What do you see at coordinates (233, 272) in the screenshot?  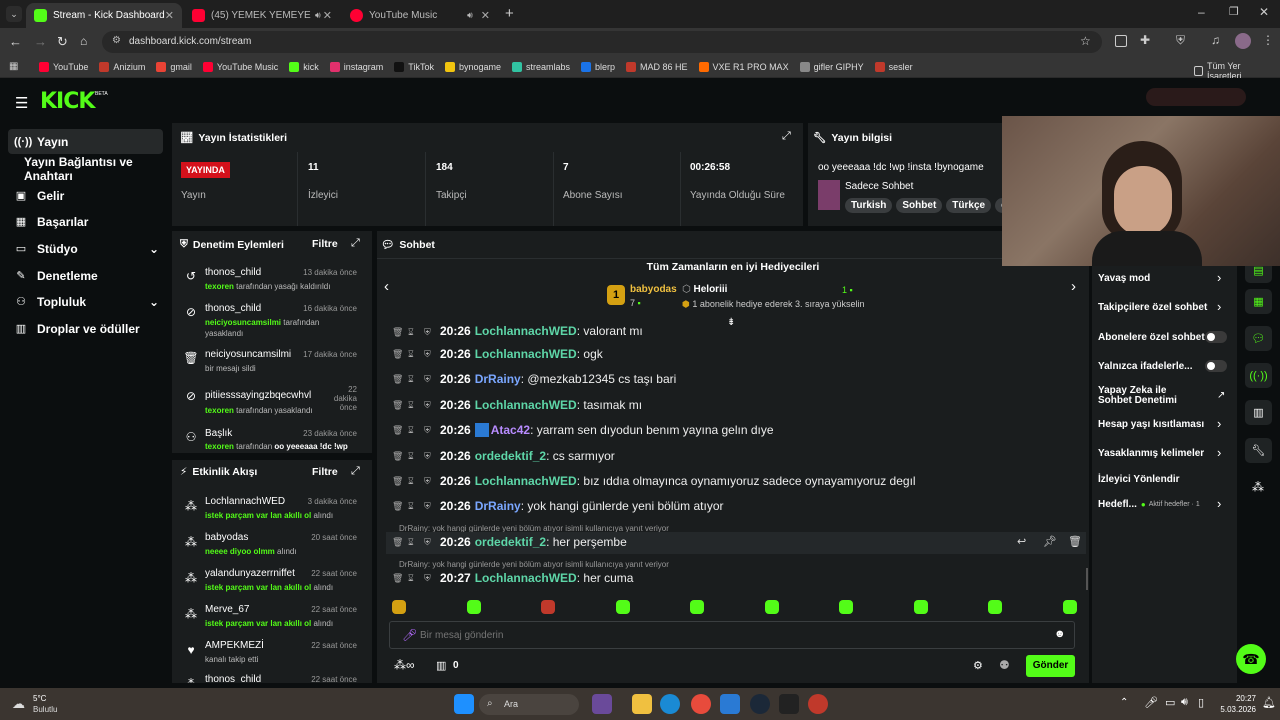 I see `mod-item-name: thonos_child` at bounding box center [233, 272].